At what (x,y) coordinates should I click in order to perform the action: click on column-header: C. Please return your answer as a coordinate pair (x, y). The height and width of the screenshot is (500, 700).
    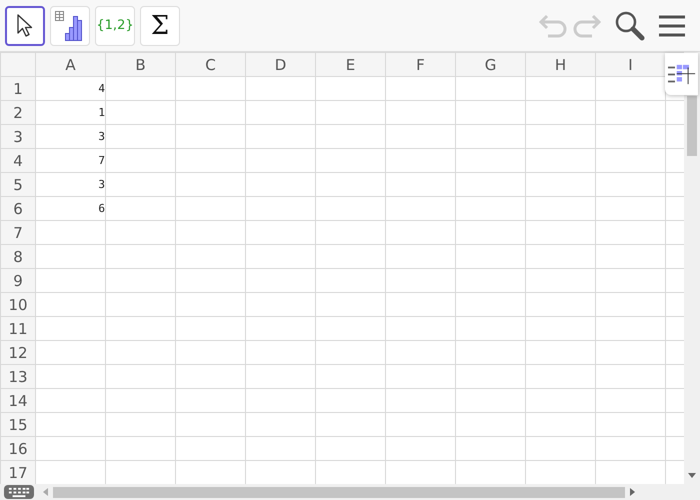
    Looking at the image, I should click on (211, 64).